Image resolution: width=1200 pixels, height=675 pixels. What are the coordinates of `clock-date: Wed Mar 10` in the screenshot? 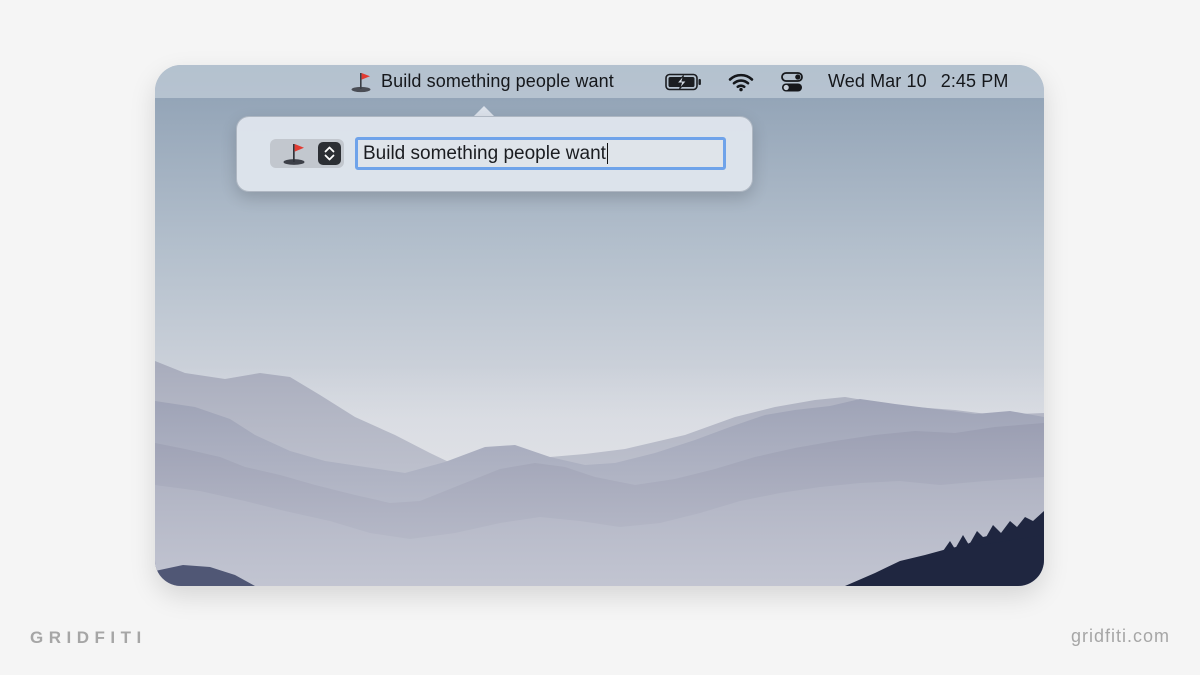 It's located at (877, 81).